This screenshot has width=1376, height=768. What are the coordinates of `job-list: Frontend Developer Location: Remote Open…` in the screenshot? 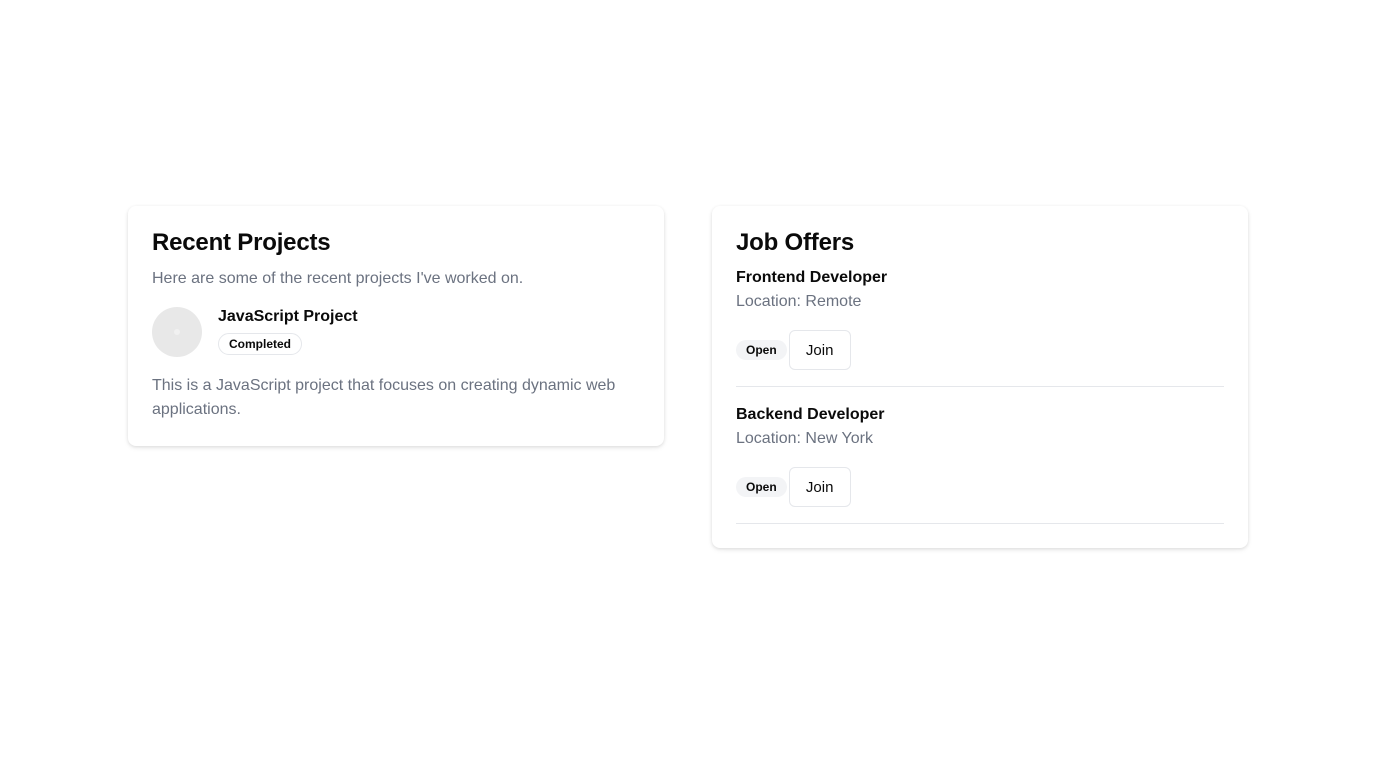 It's located at (980, 395).